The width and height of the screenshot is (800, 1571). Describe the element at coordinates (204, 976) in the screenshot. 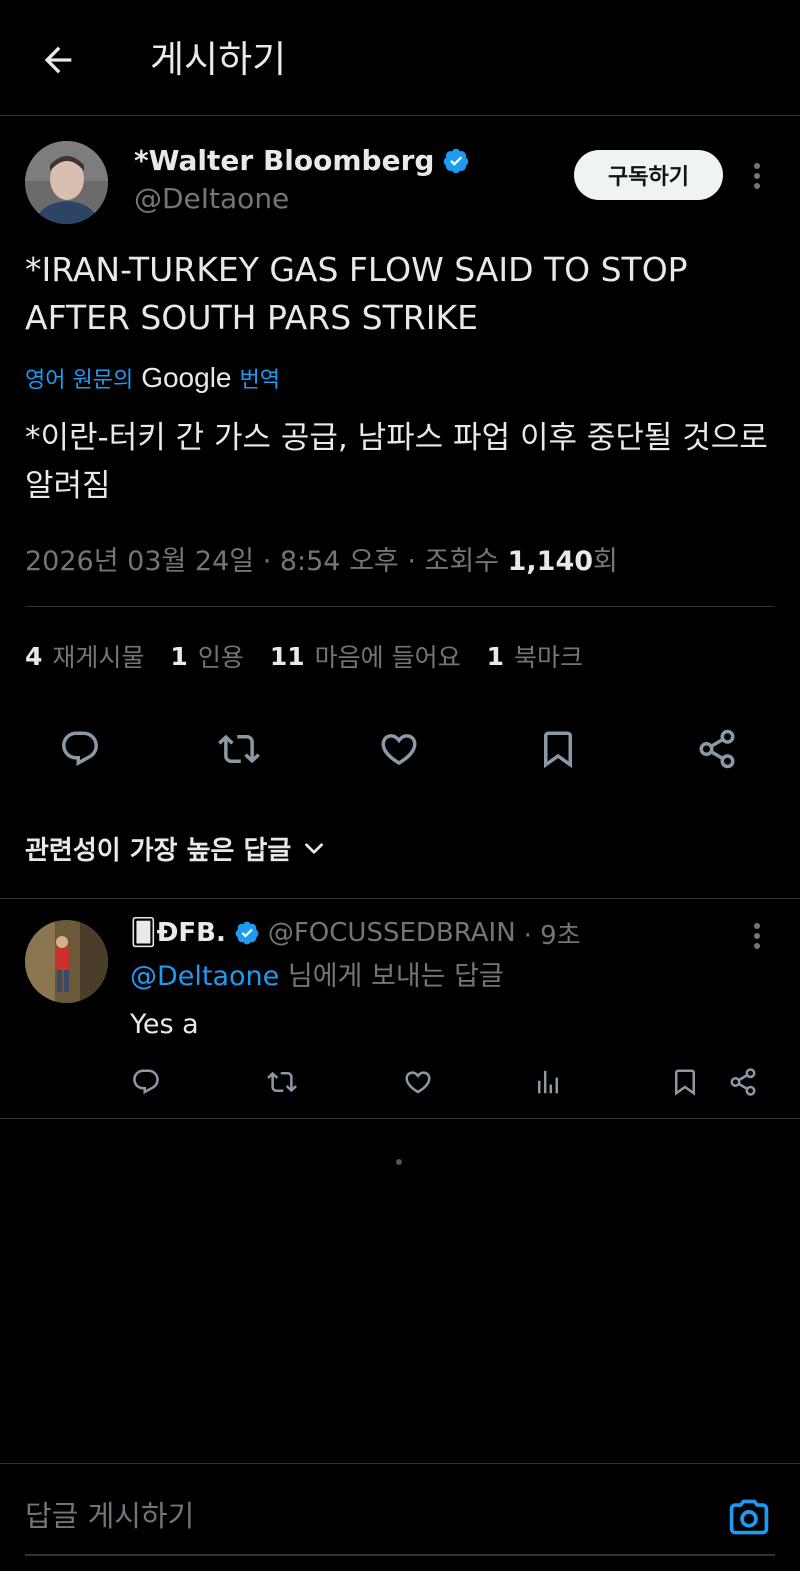

I see `replying-to-handle: @Deltaone` at that location.